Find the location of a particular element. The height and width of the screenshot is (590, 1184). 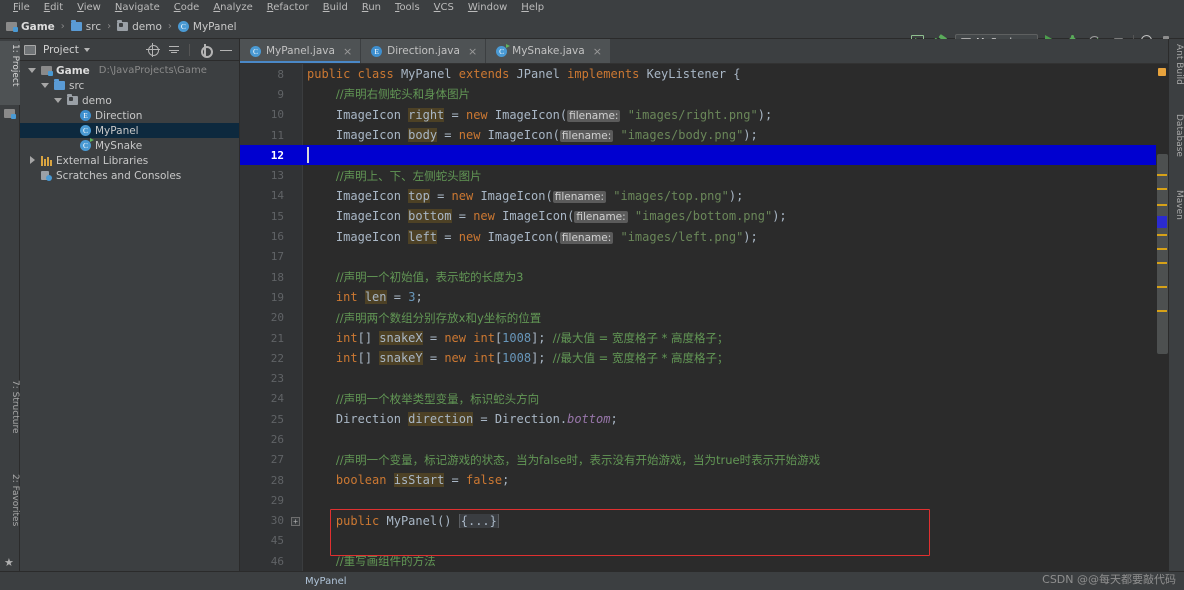

chevron-down-icon is located at coordinates (86, 49).